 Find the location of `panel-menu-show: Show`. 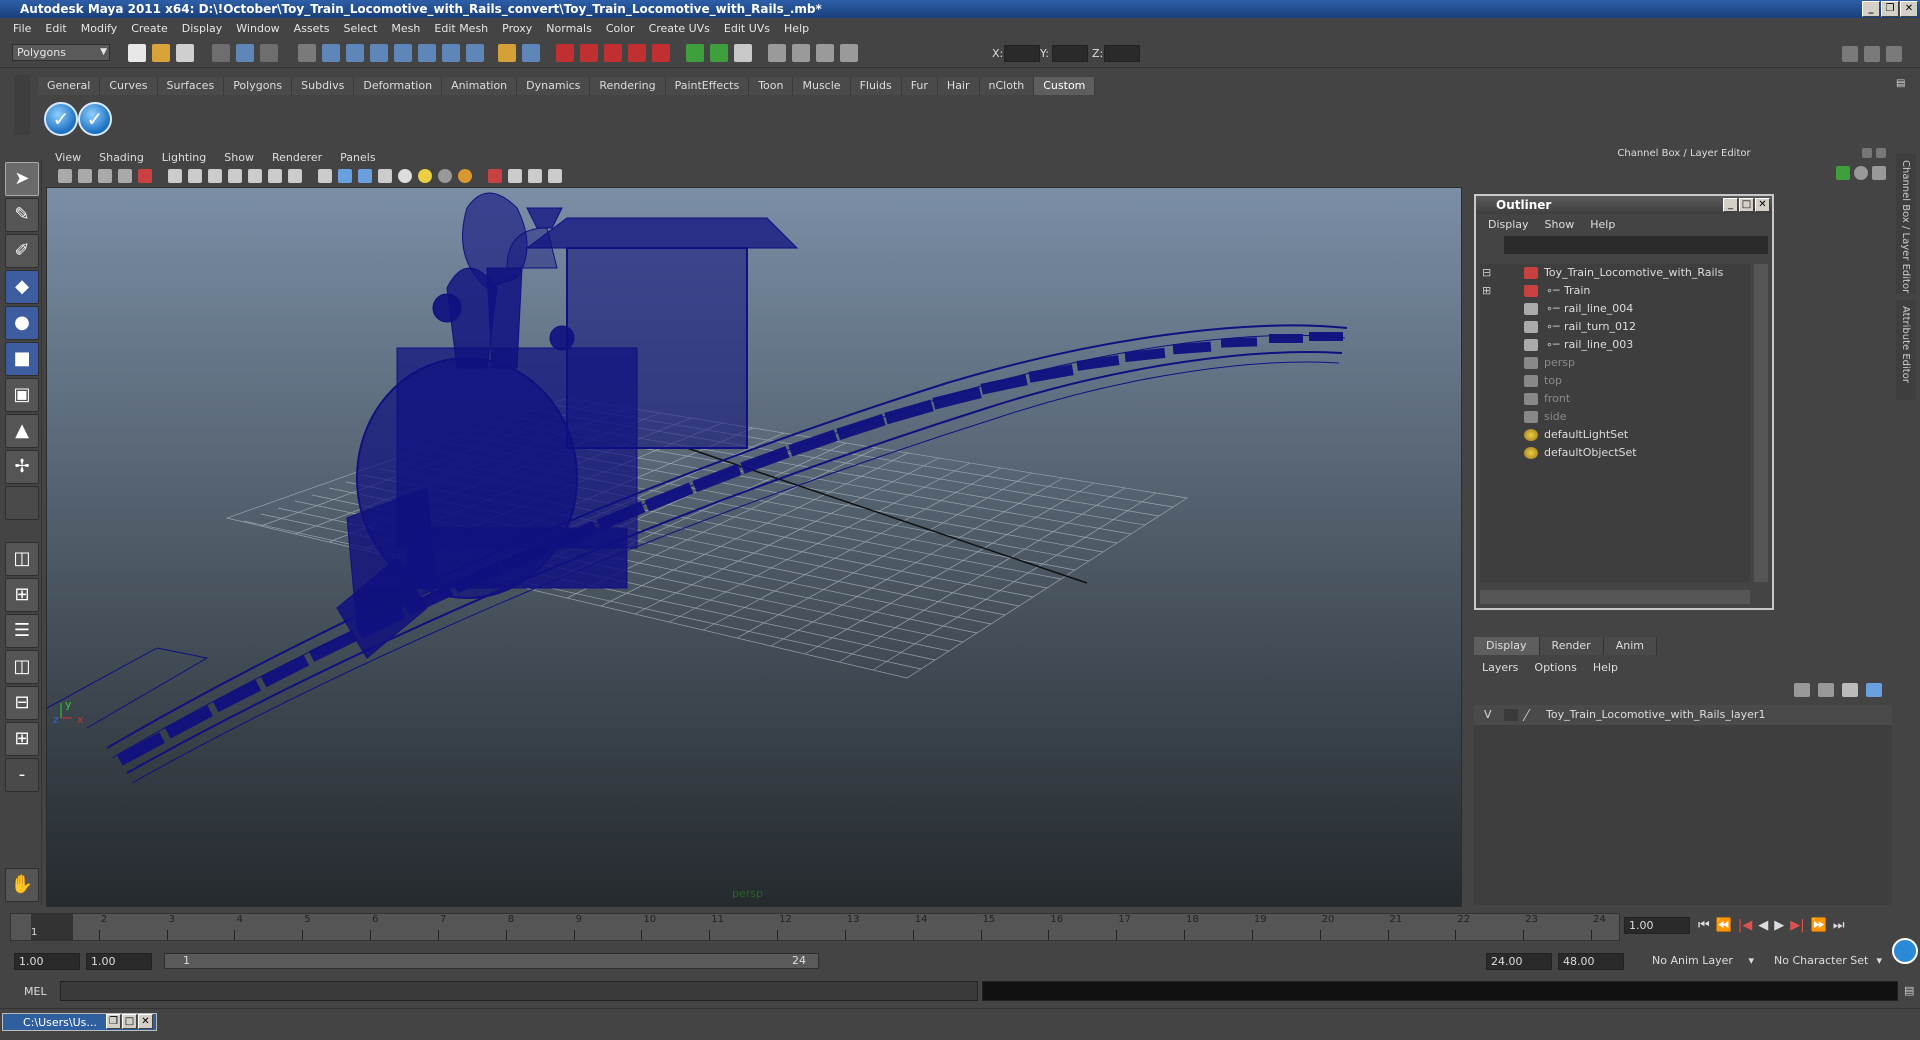

panel-menu-show: Show is located at coordinates (239, 157).